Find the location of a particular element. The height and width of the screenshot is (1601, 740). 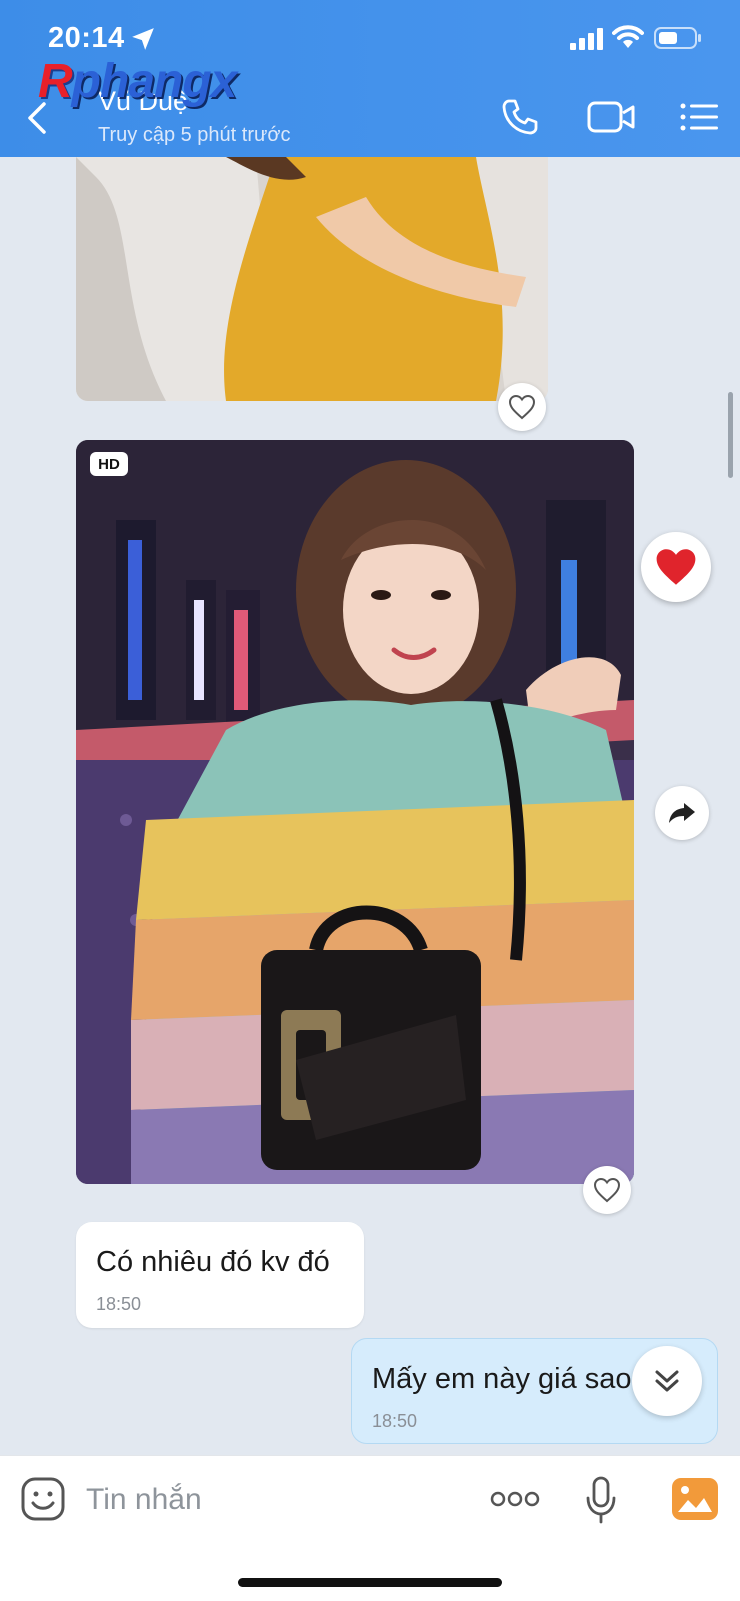

incoming-message: Có nhiêu đó kv đó 18:50 is located at coordinates (220, 1275).